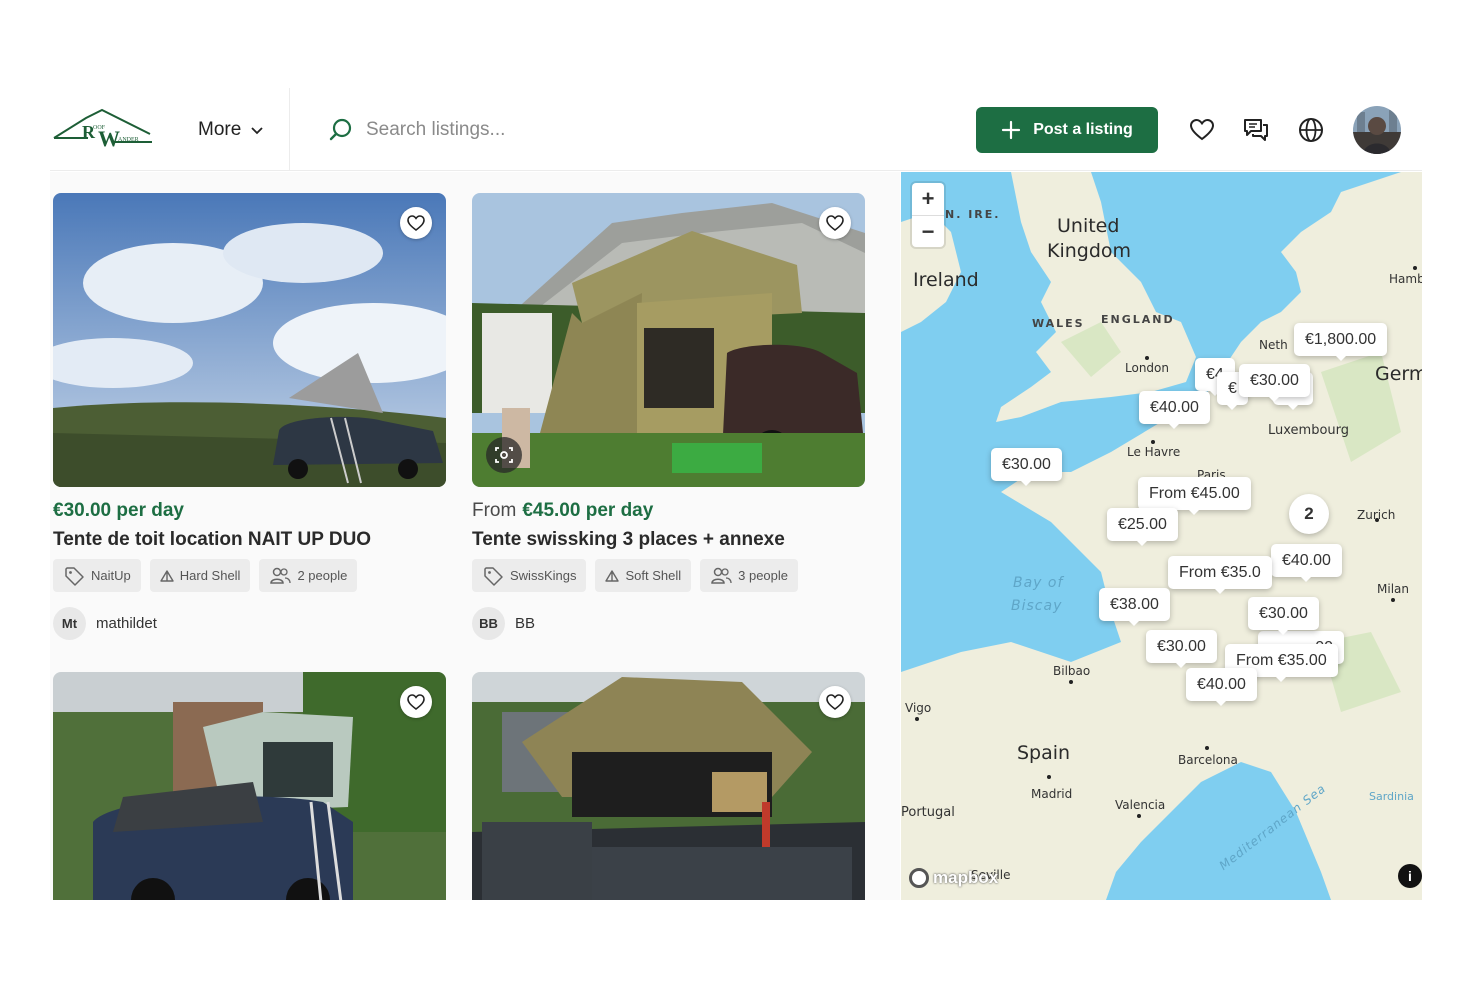  Describe the element at coordinates (1147, 368) in the screenshot. I see `map-label: London` at that location.